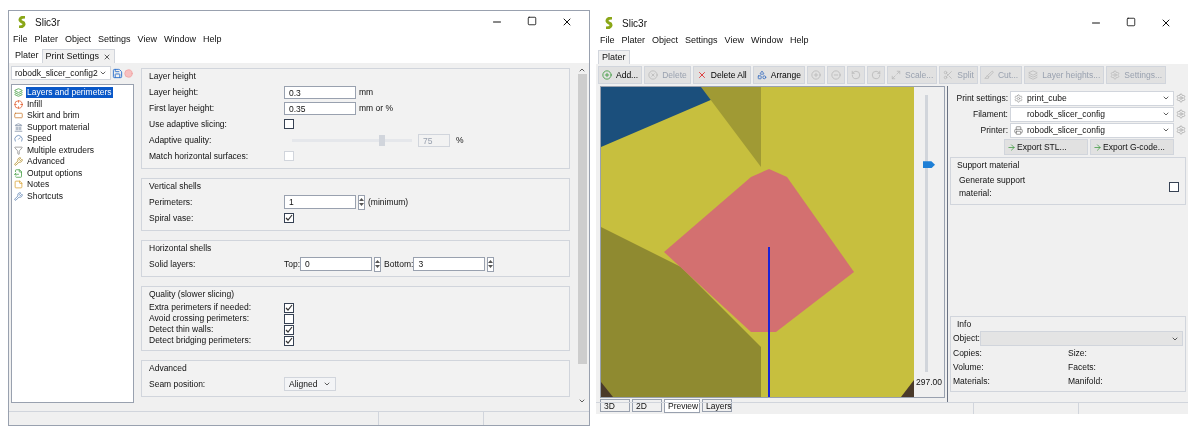 Image resolution: width=1200 pixels, height=434 pixels. I want to click on number-field: 1, so click(320, 202).